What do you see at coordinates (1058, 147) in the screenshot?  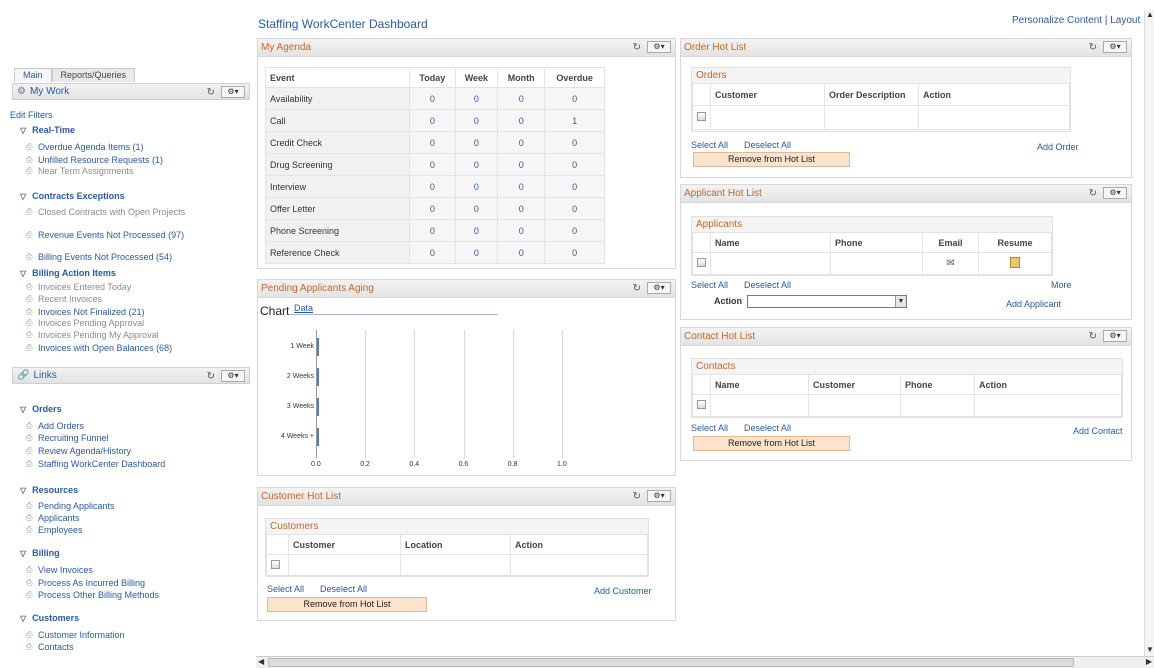 I see `add-order-link: Add Order` at bounding box center [1058, 147].